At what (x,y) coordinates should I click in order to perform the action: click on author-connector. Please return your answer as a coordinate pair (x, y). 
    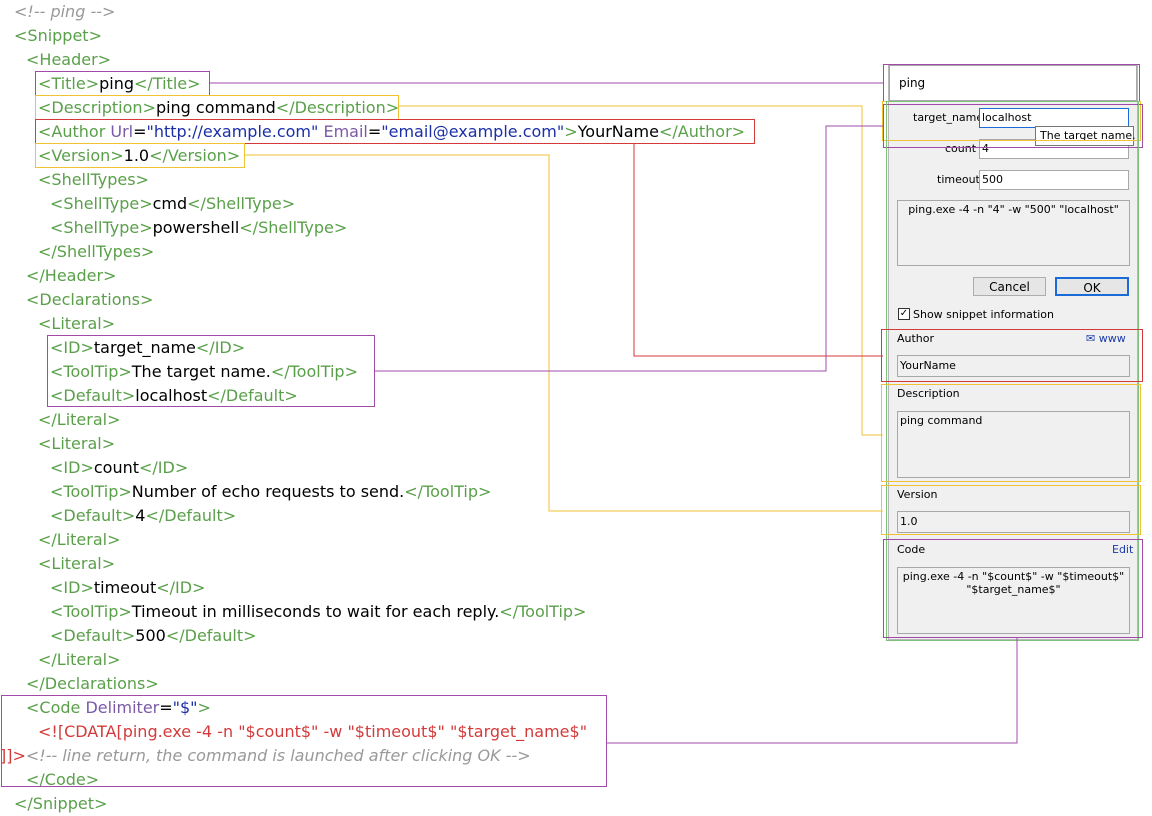
    Looking at the image, I should click on (758, 250).